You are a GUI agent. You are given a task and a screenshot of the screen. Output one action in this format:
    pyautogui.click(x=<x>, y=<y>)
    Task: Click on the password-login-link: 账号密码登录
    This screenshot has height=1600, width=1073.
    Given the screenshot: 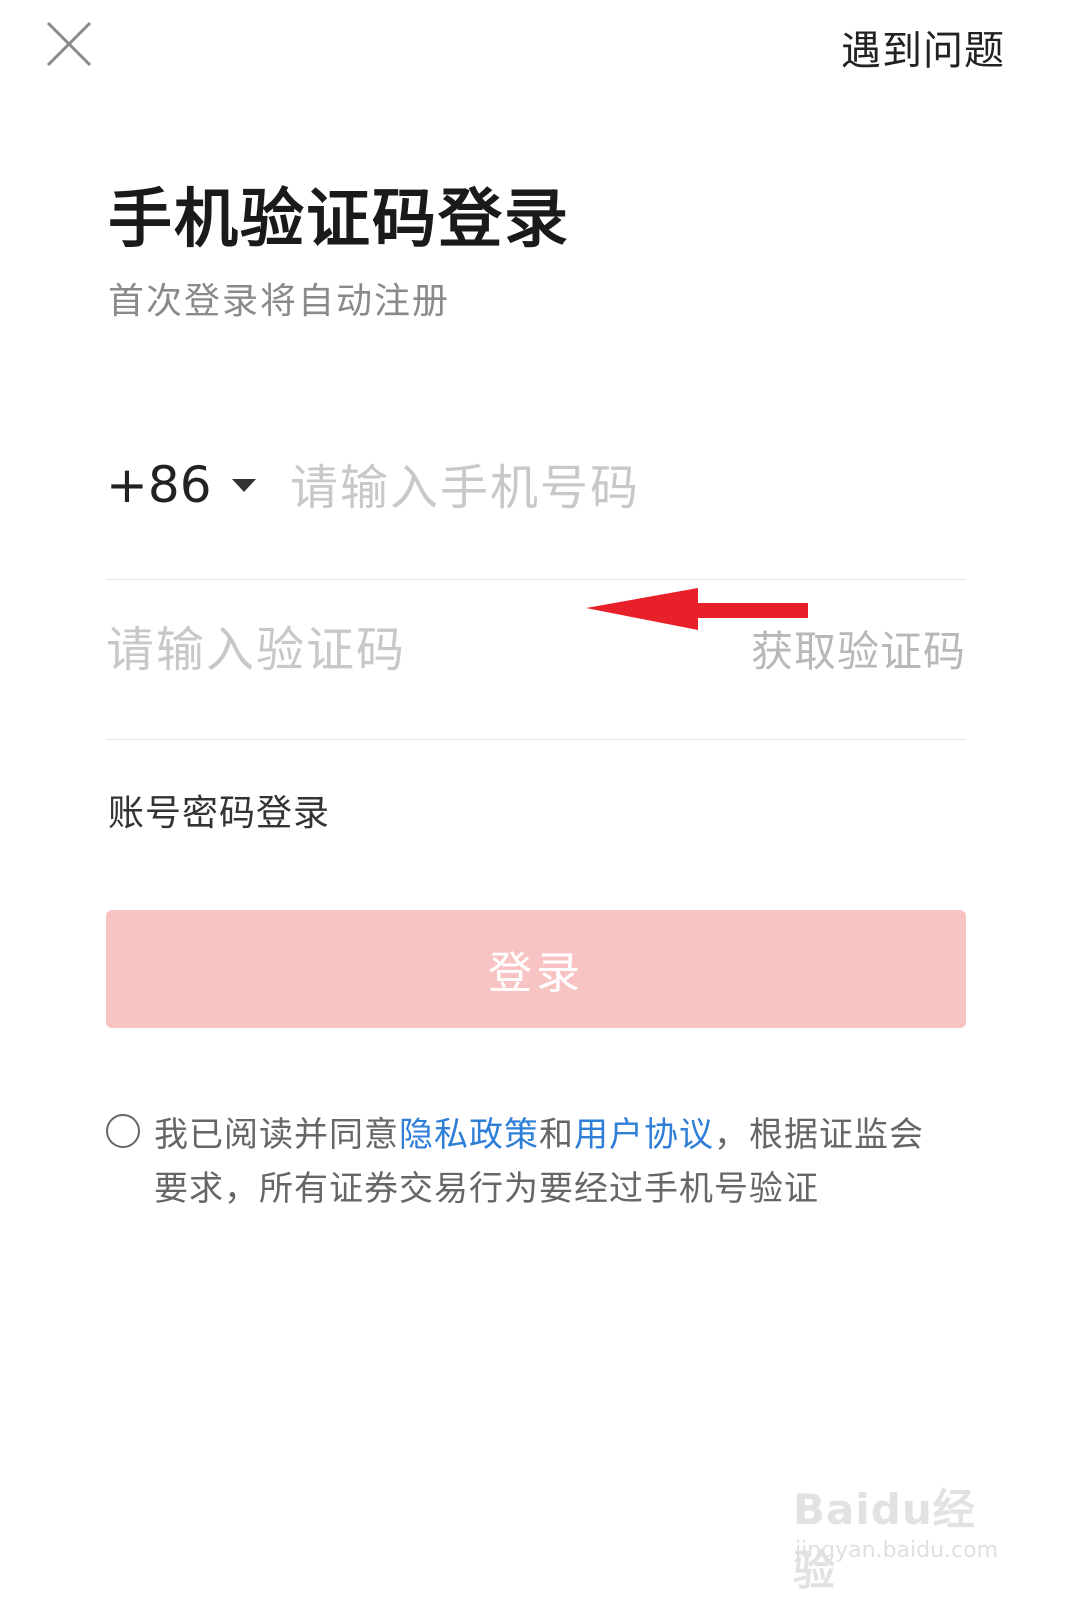 What is the action you would take?
    pyautogui.click(x=219, y=810)
    